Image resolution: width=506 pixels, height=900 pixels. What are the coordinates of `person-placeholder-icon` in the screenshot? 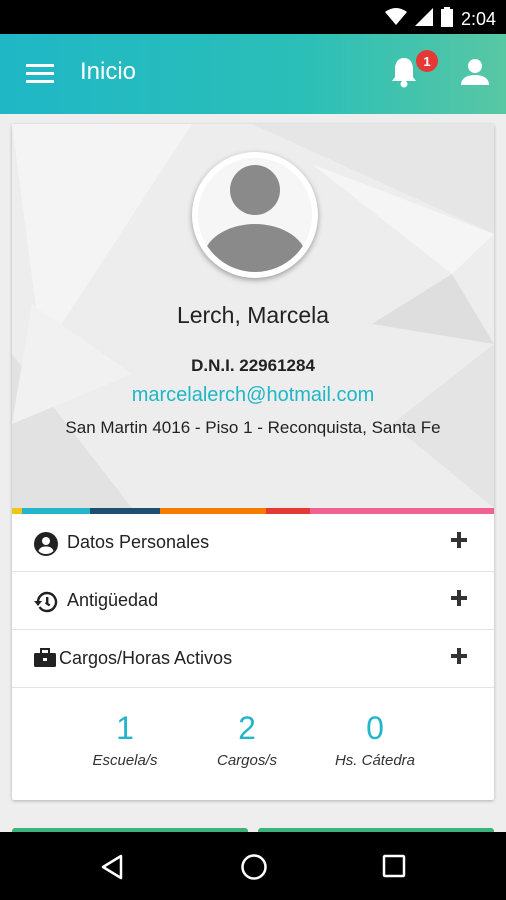 It's located at (255, 215).